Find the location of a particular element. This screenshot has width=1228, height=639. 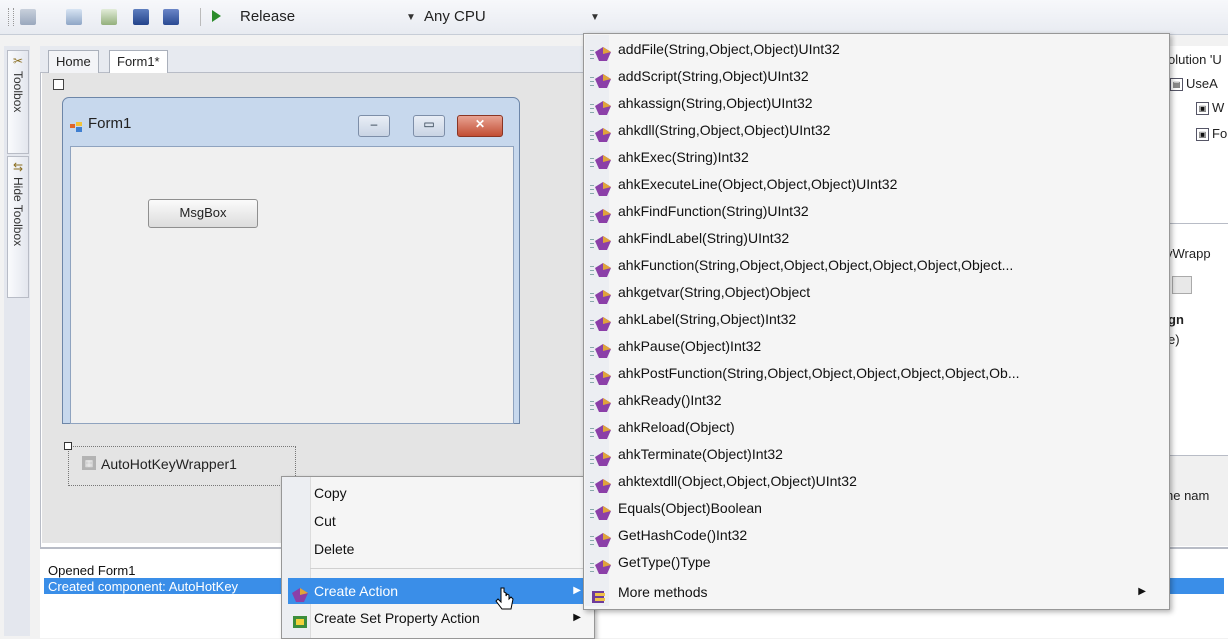

tab-form1: Form1* is located at coordinates (138, 62).